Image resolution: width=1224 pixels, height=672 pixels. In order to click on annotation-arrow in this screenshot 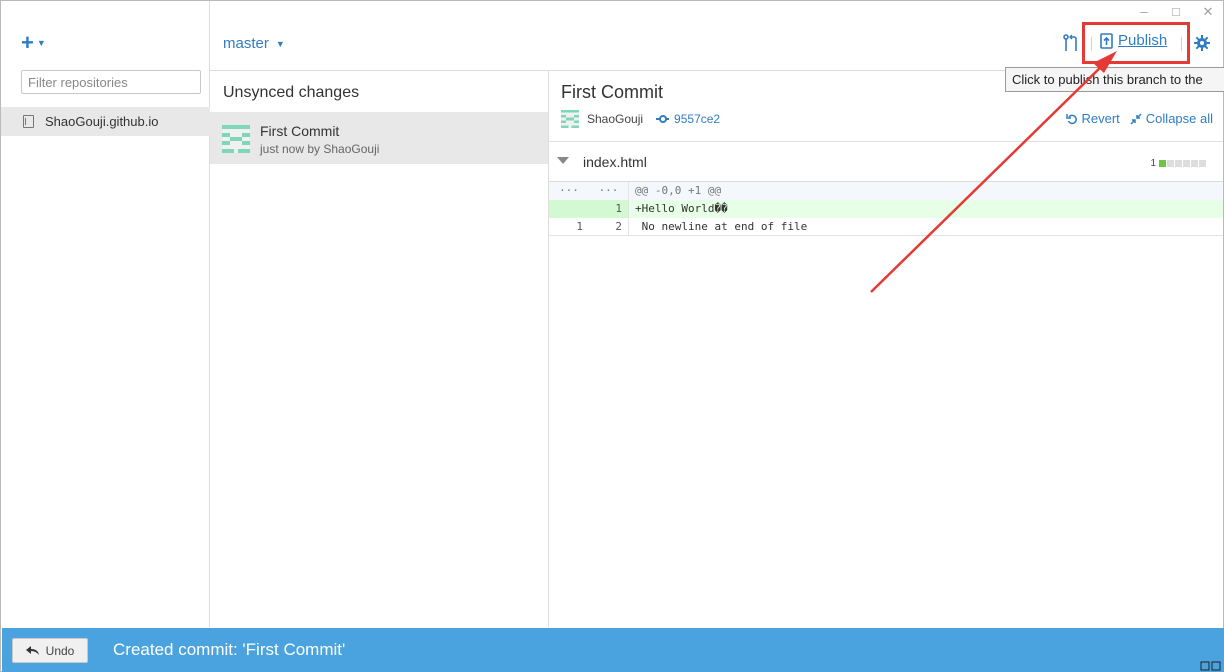, I will do `click(993, 172)`.